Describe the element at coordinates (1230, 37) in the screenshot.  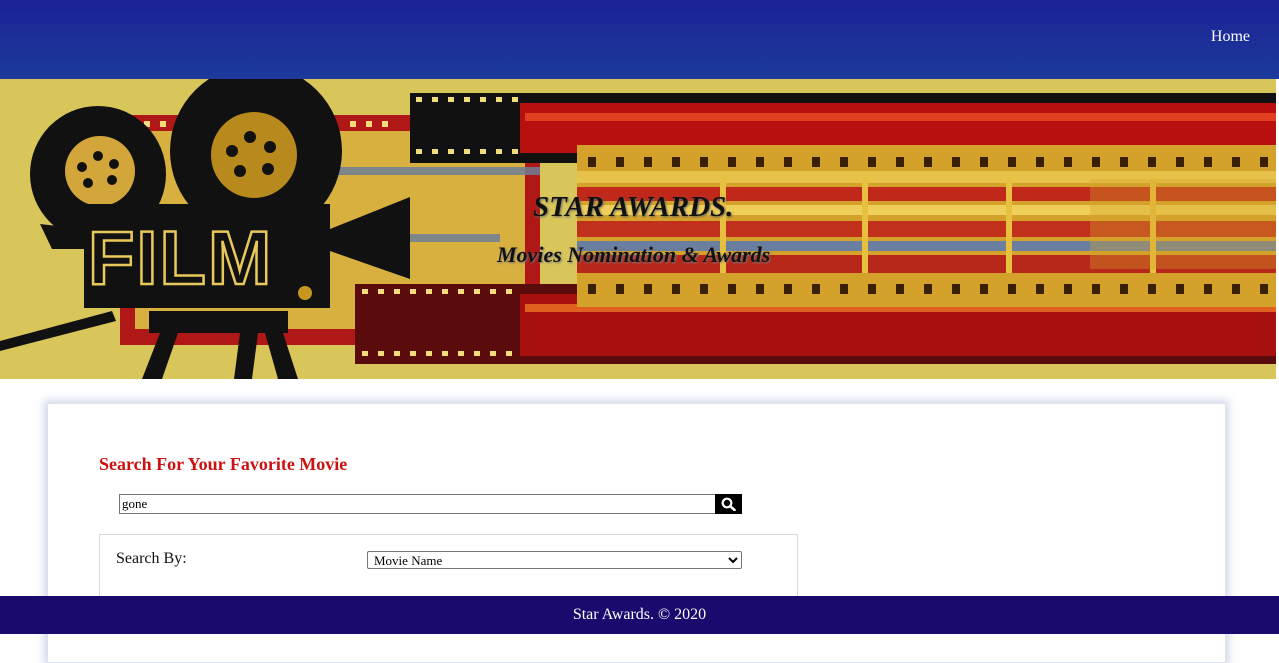
I see `nav-home-link: Home` at that location.